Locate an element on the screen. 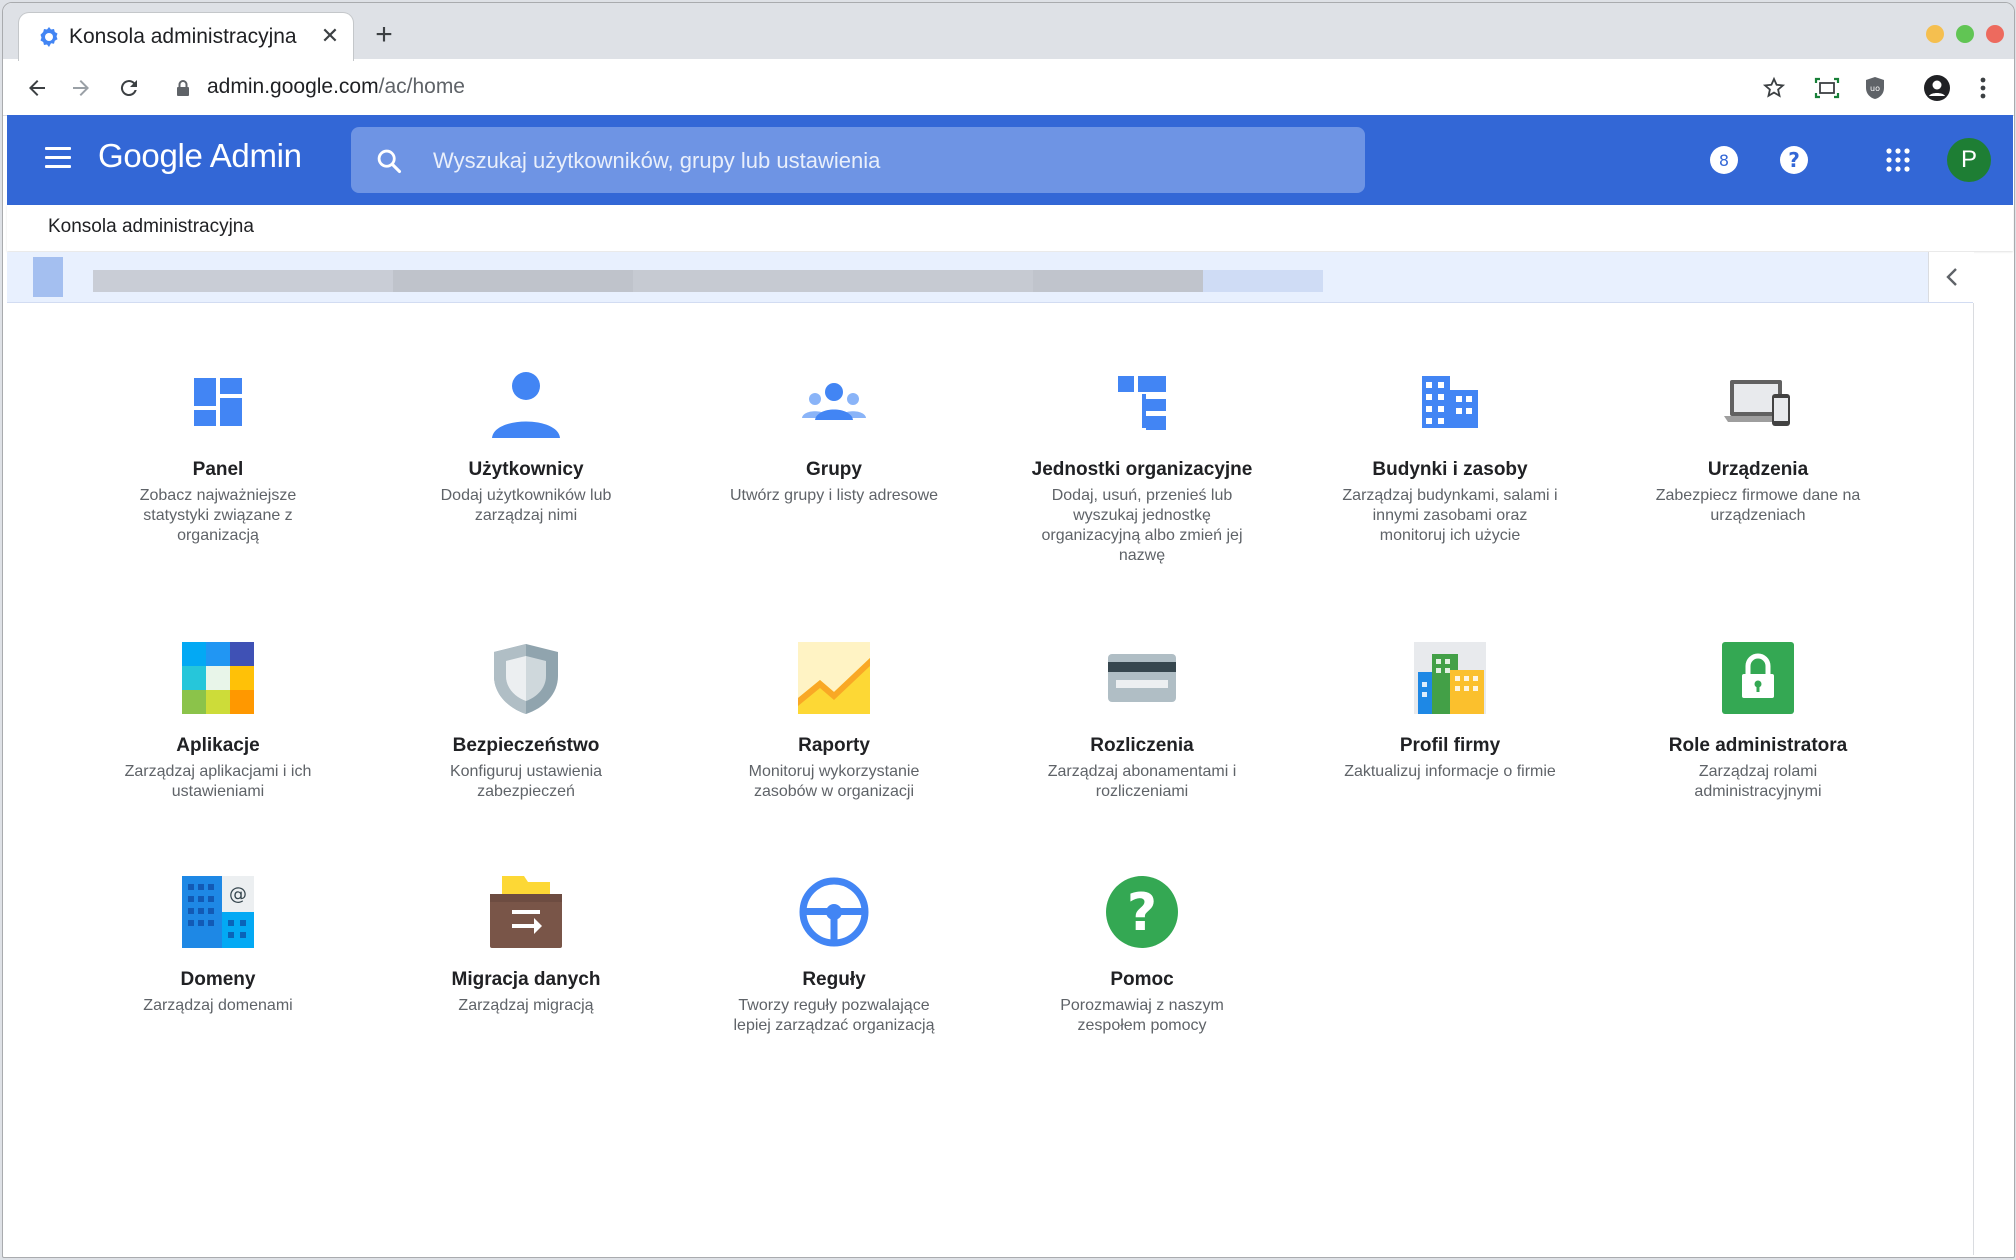 The image size is (2016, 1260). search-icon is located at coordinates (389, 161).